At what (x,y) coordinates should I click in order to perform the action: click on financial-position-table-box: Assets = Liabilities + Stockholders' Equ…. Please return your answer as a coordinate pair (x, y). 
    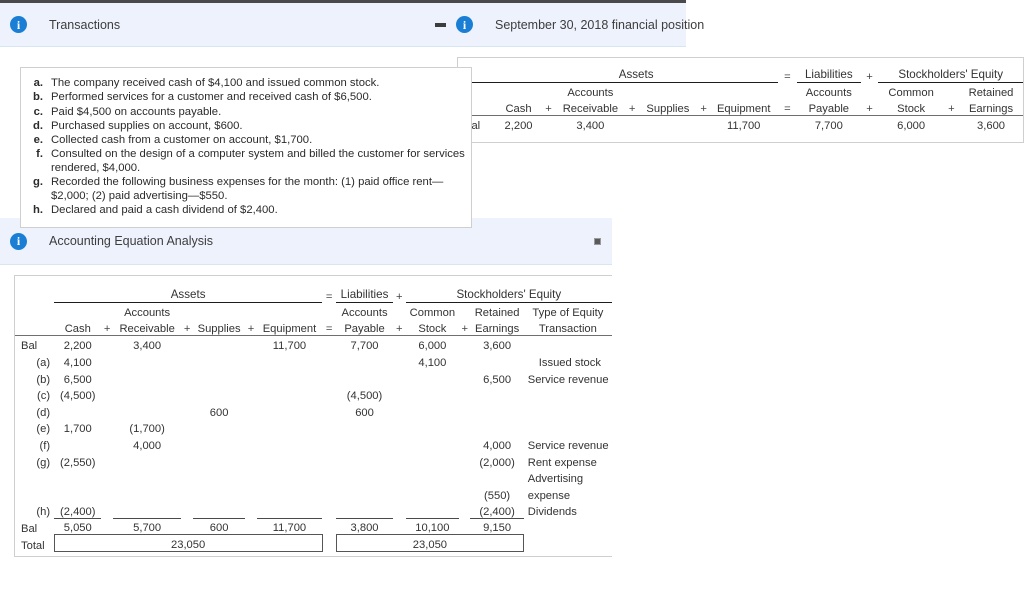
    Looking at the image, I should click on (740, 100).